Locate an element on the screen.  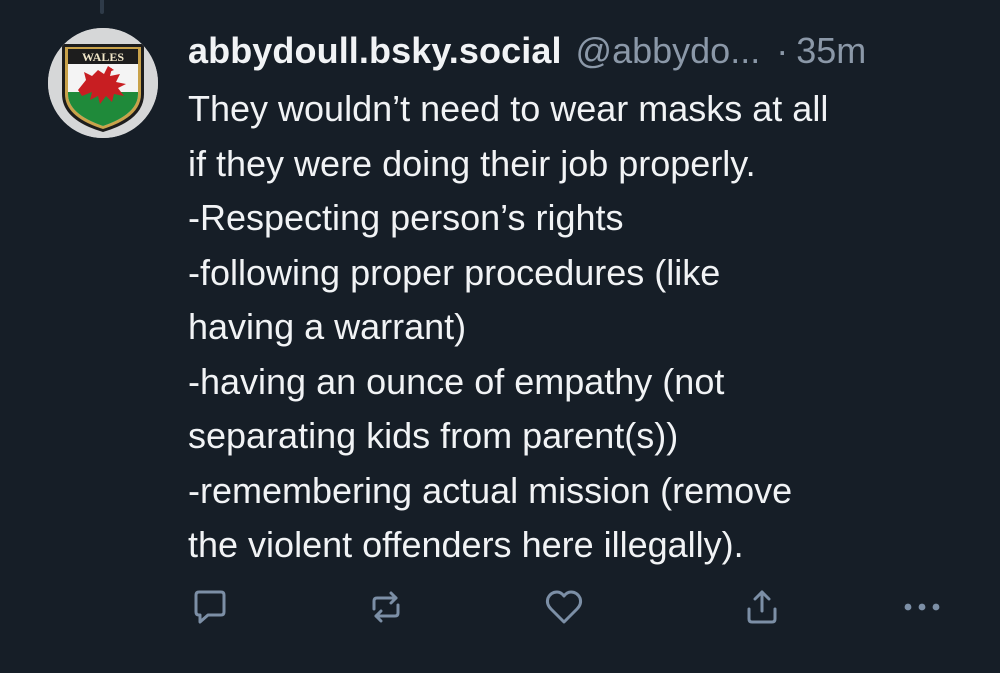
post-text-line: -remembering actual mission (remove is located at coordinates (490, 490).